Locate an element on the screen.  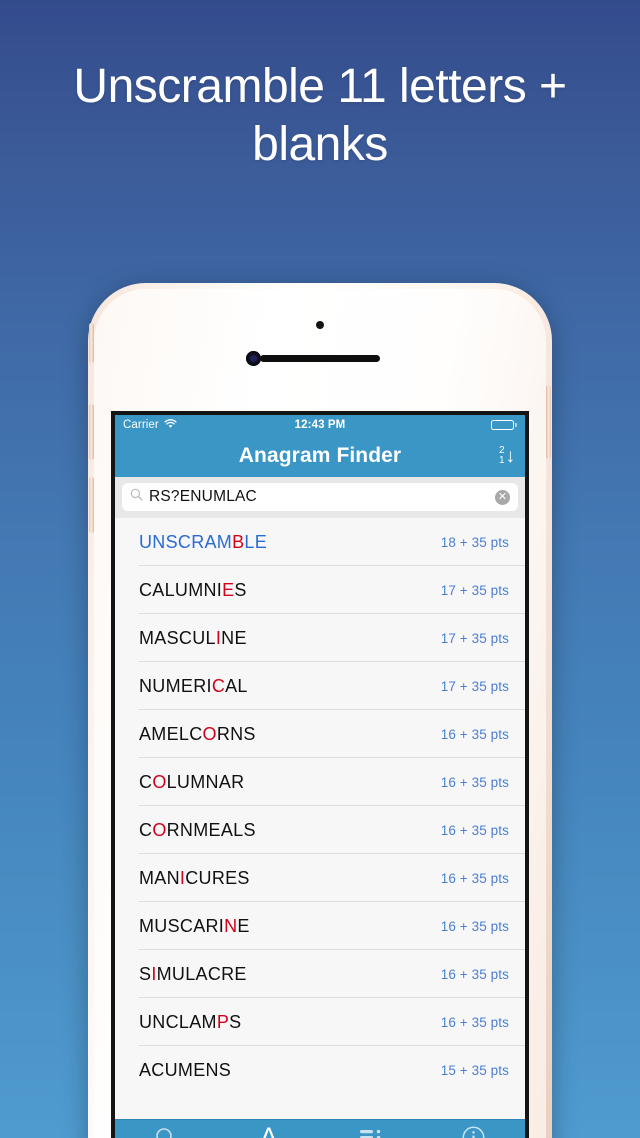
status-bar-right is located at coordinates (504, 425).